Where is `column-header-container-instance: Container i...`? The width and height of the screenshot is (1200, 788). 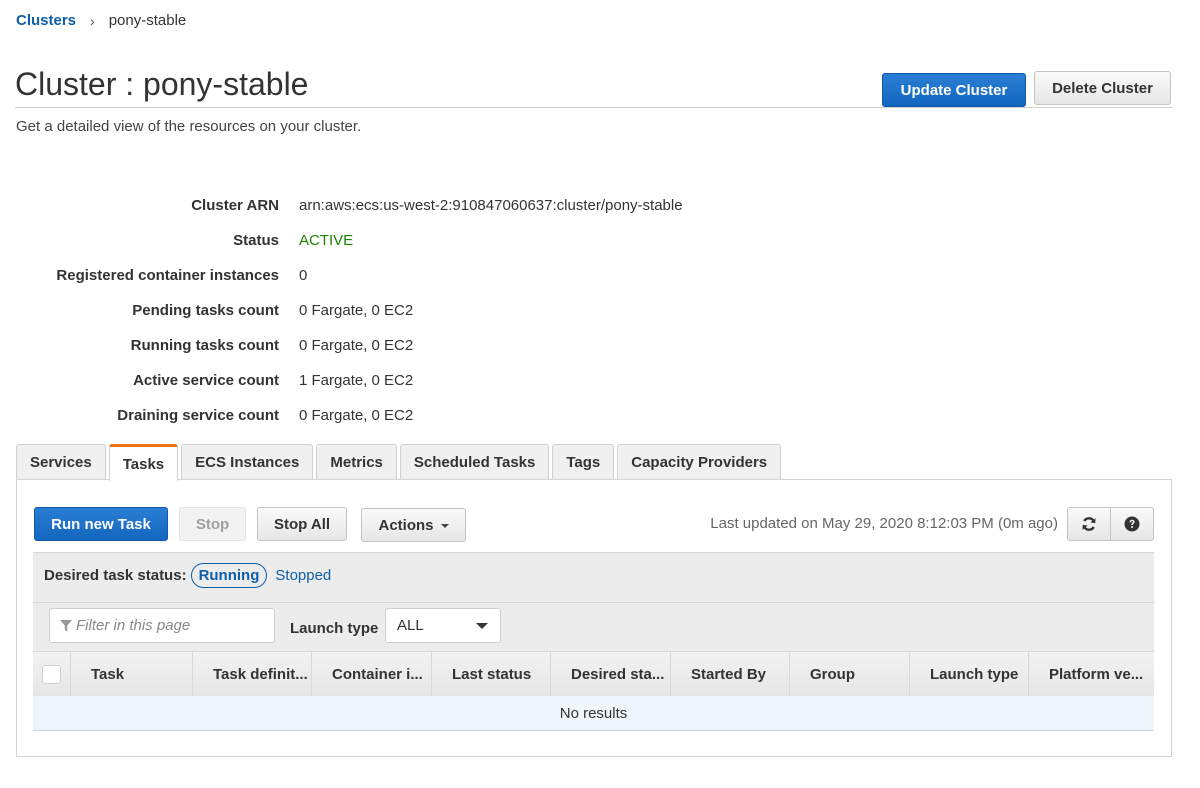 column-header-container-instance: Container i... is located at coordinates (371, 674).